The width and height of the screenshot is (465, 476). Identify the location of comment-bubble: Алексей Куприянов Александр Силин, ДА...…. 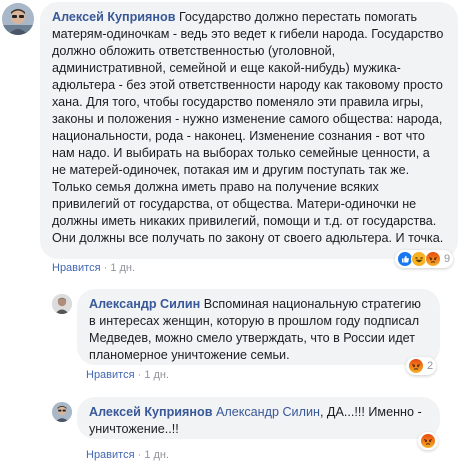
(258, 418).